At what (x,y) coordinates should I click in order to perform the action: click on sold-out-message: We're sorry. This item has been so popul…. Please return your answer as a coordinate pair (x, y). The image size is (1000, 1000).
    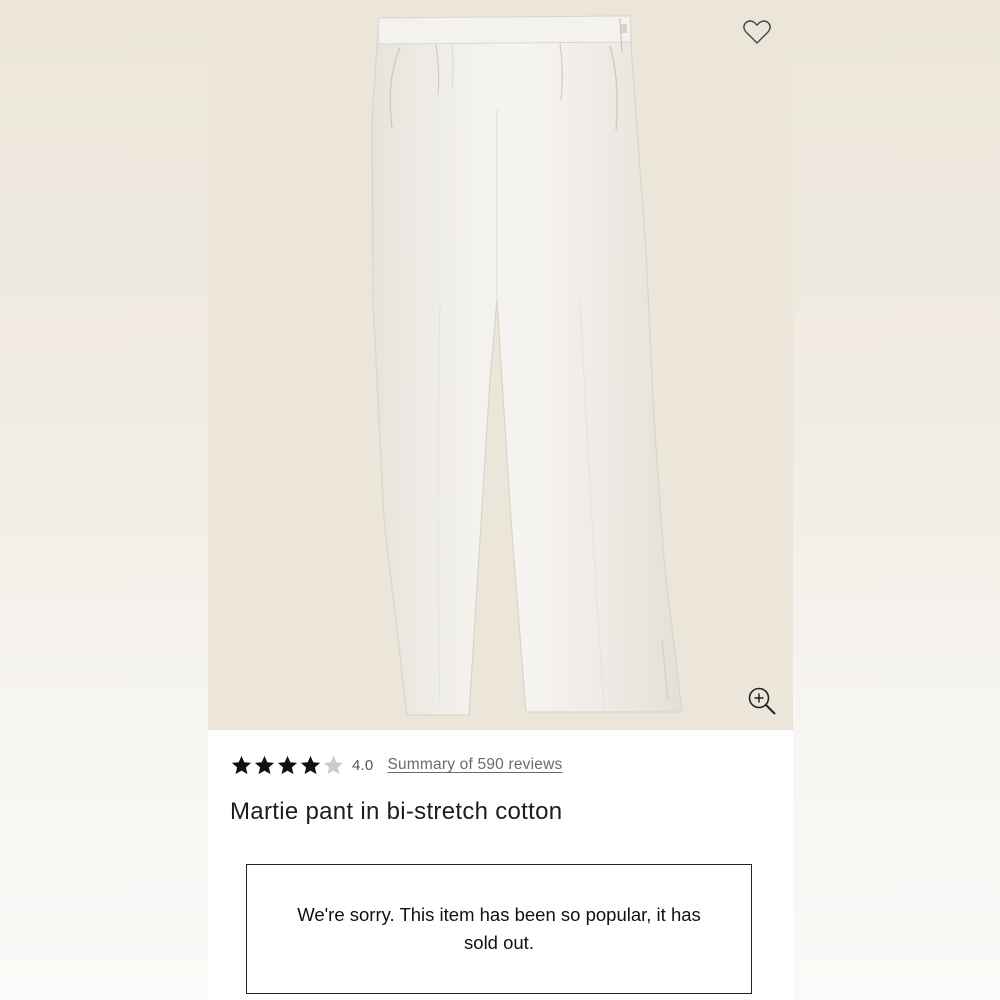
    Looking at the image, I should click on (499, 928).